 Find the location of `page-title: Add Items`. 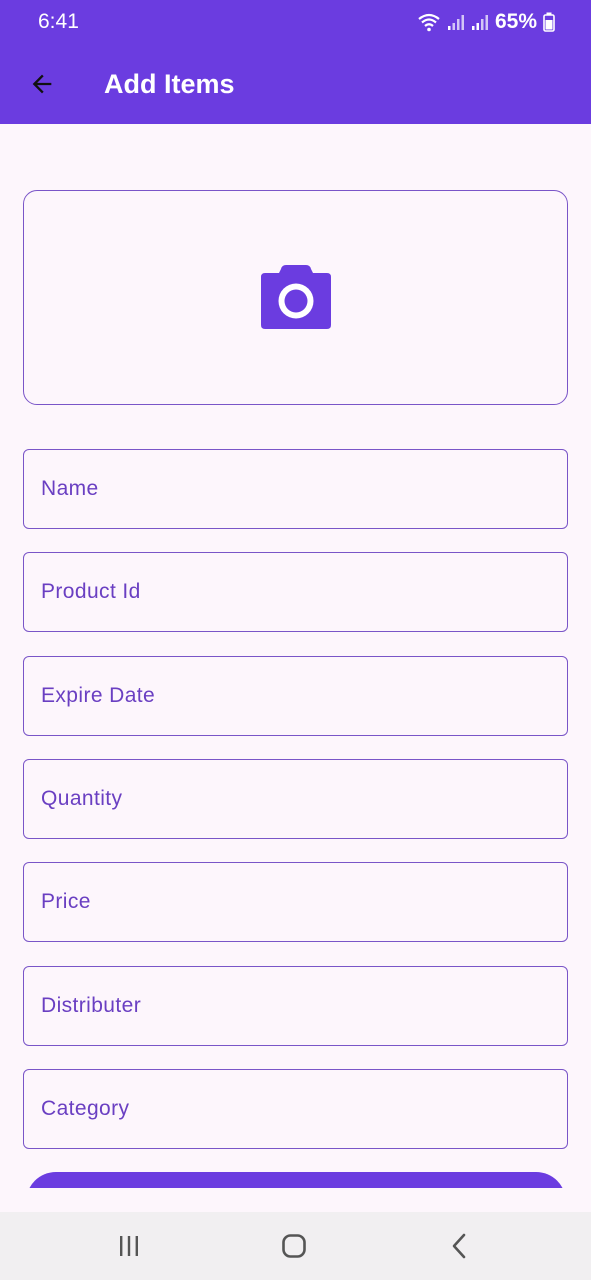

page-title: Add Items is located at coordinates (169, 84).